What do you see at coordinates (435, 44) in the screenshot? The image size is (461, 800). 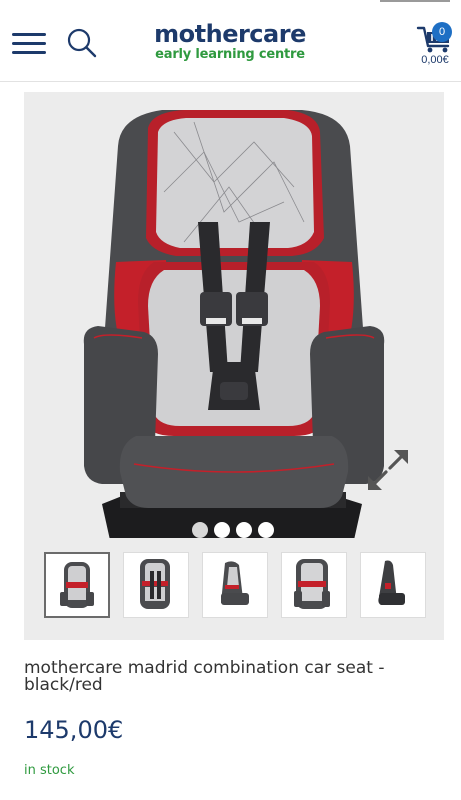 I see `cart-button: 0 0,00€` at bounding box center [435, 44].